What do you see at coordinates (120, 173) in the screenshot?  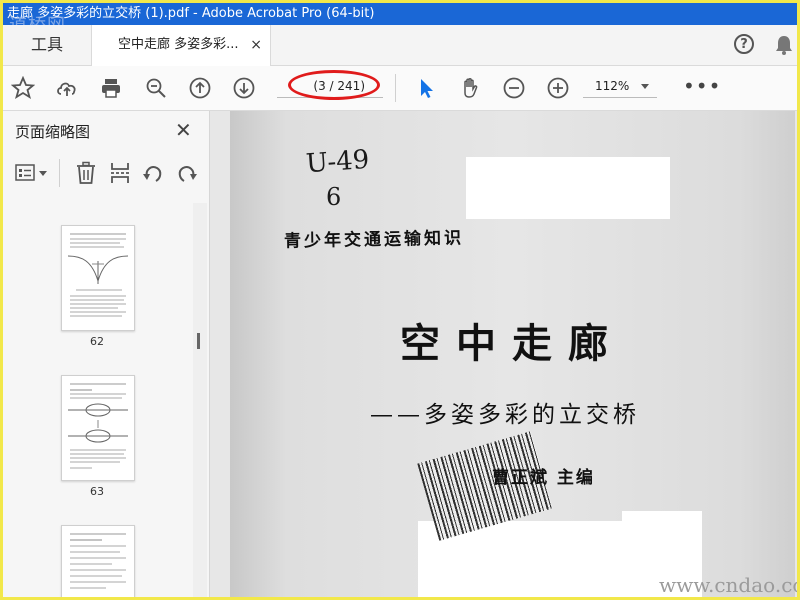 I see `insert-page-icon` at bounding box center [120, 173].